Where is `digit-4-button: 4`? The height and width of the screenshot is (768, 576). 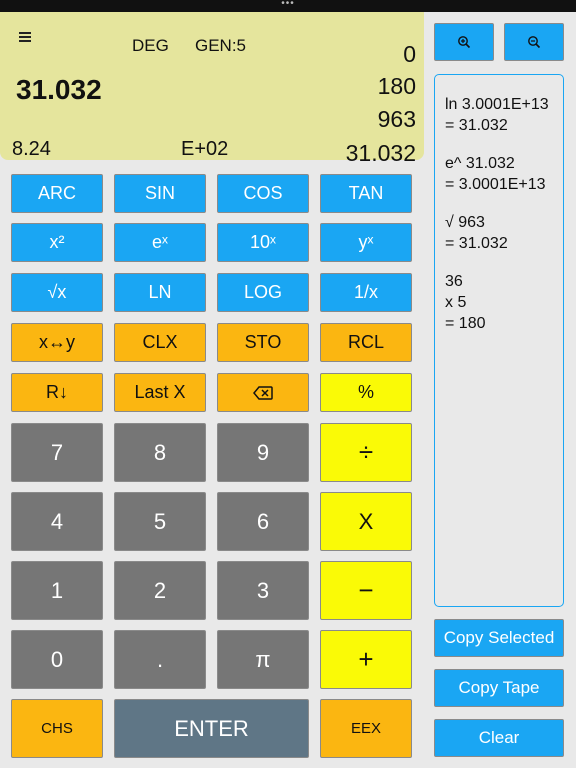 digit-4-button: 4 is located at coordinates (57, 521).